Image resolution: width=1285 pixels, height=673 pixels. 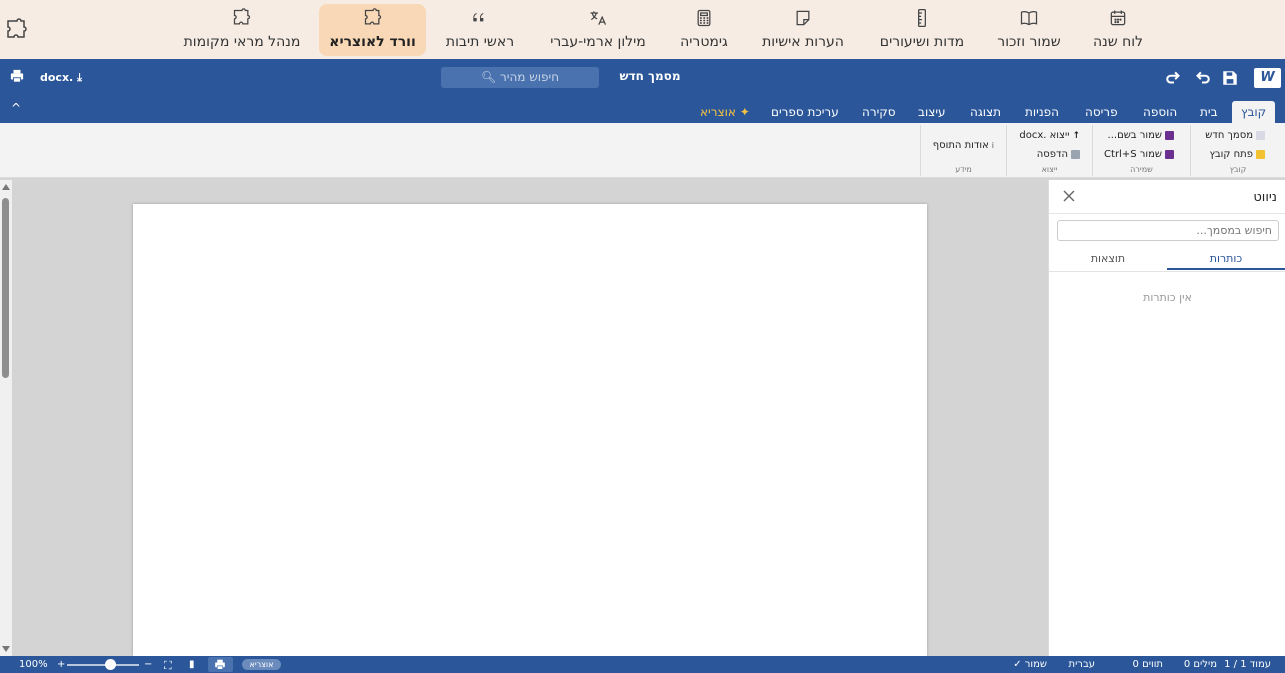 What do you see at coordinates (242, 30) in the screenshot?
I see `app-references-manager: מנהל מראי מקומות` at bounding box center [242, 30].